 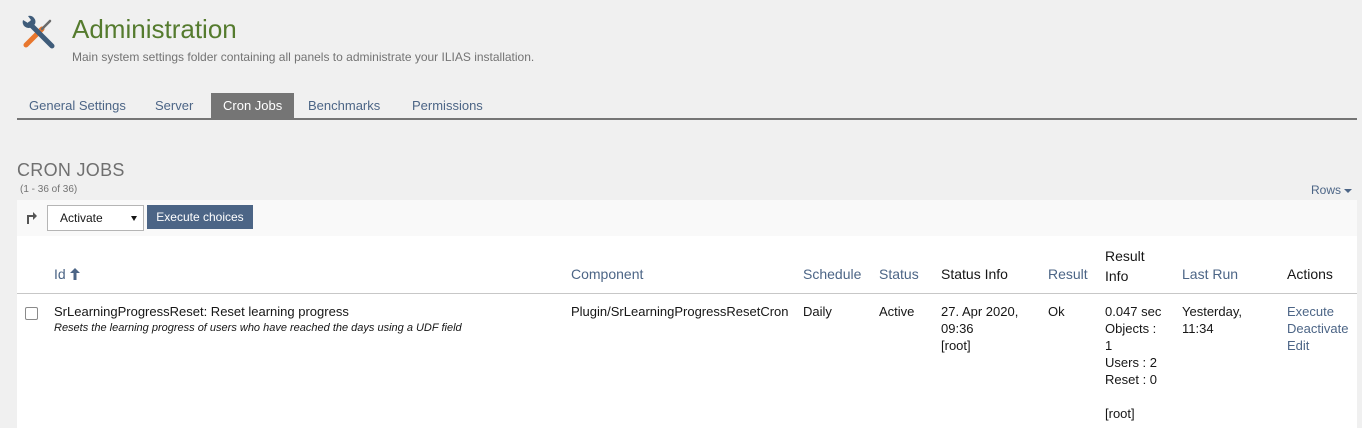 What do you see at coordinates (687, 218) in the screenshot?
I see `multi-action-toolbar: Activate Execute choices` at bounding box center [687, 218].